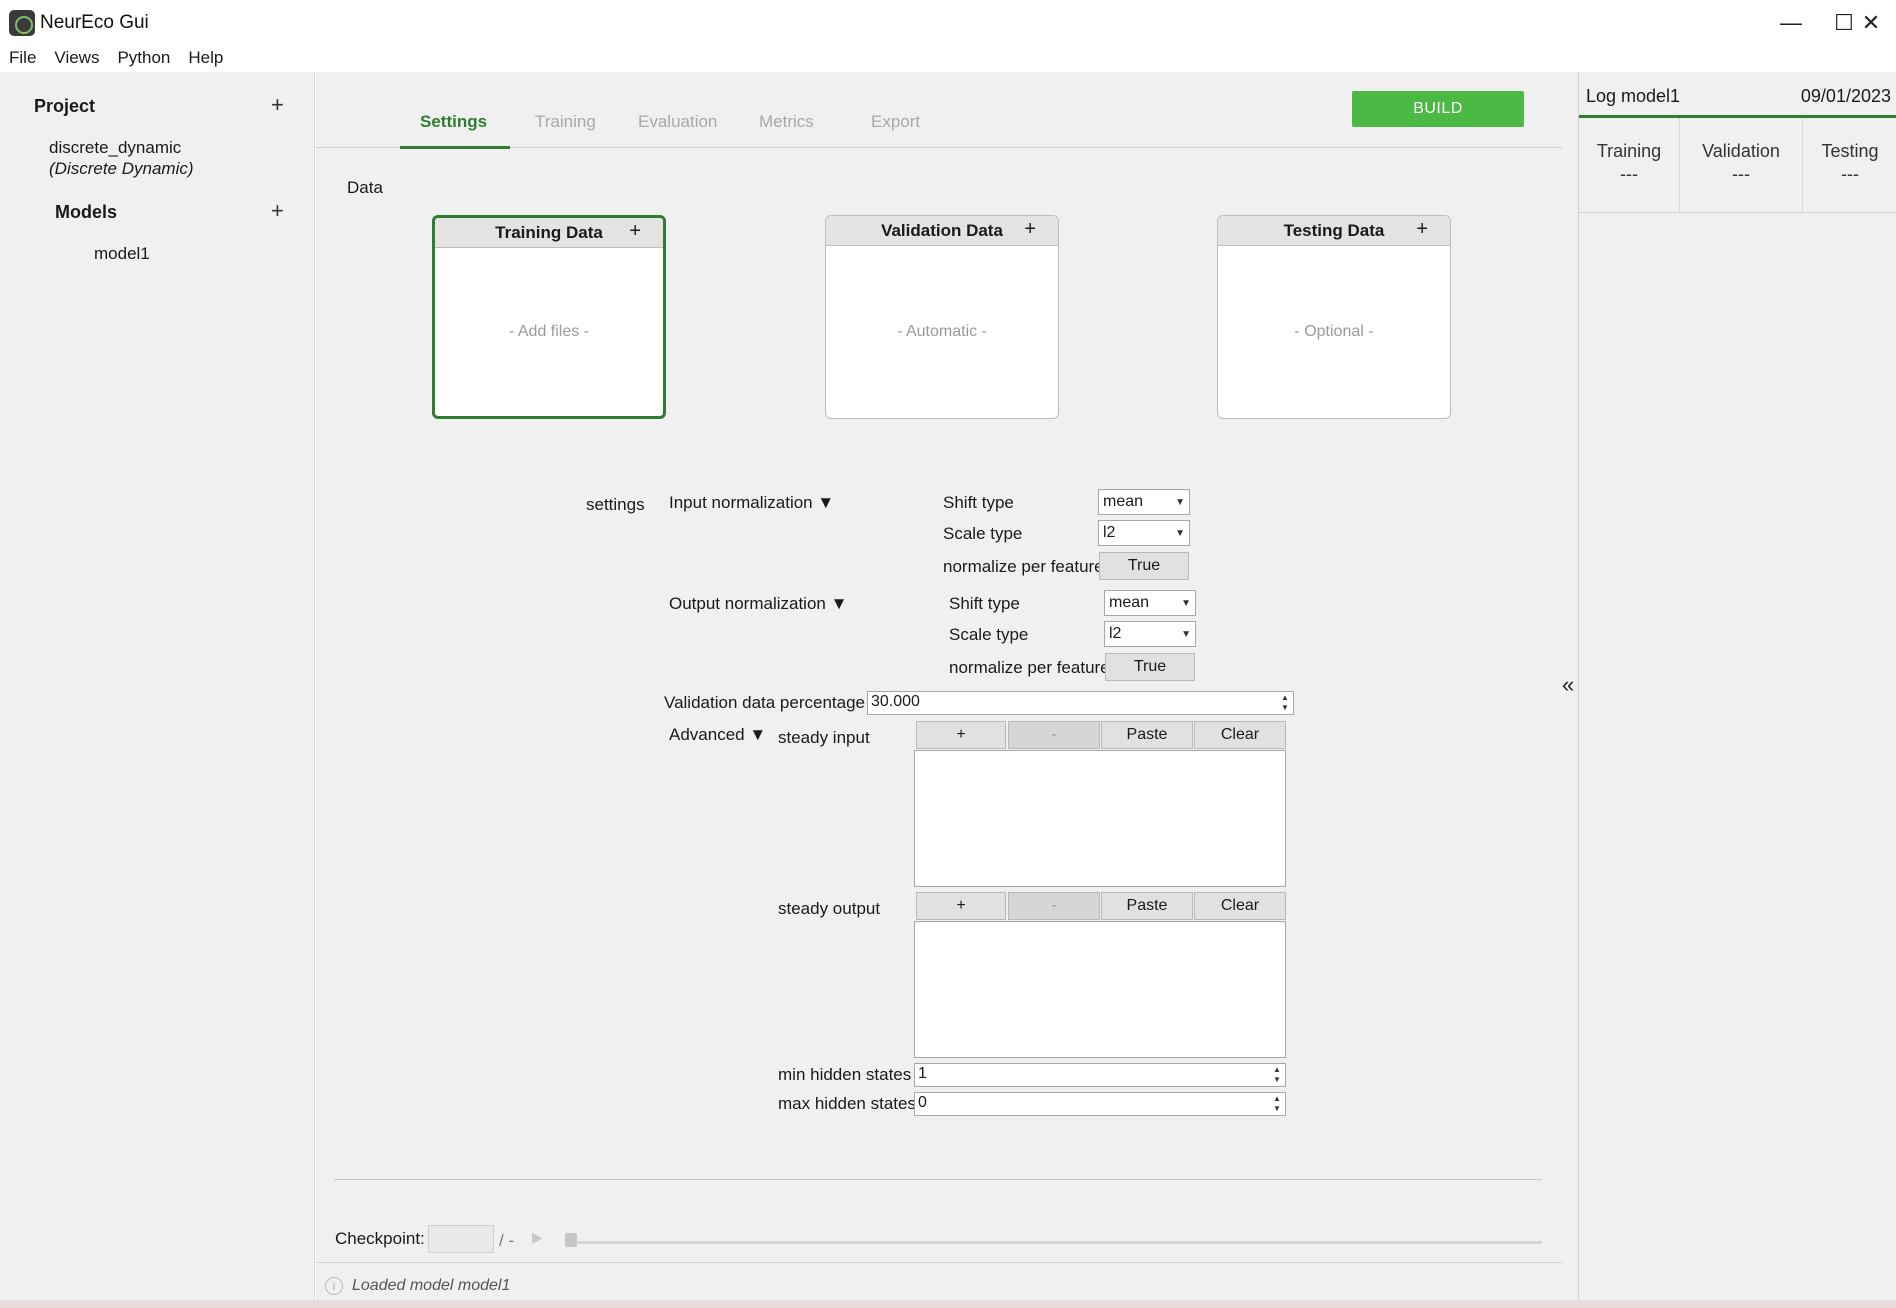 The image size is (1896, 1308). I want to click on validation-data-placeholder: - Automatic -, so click(942, 332).